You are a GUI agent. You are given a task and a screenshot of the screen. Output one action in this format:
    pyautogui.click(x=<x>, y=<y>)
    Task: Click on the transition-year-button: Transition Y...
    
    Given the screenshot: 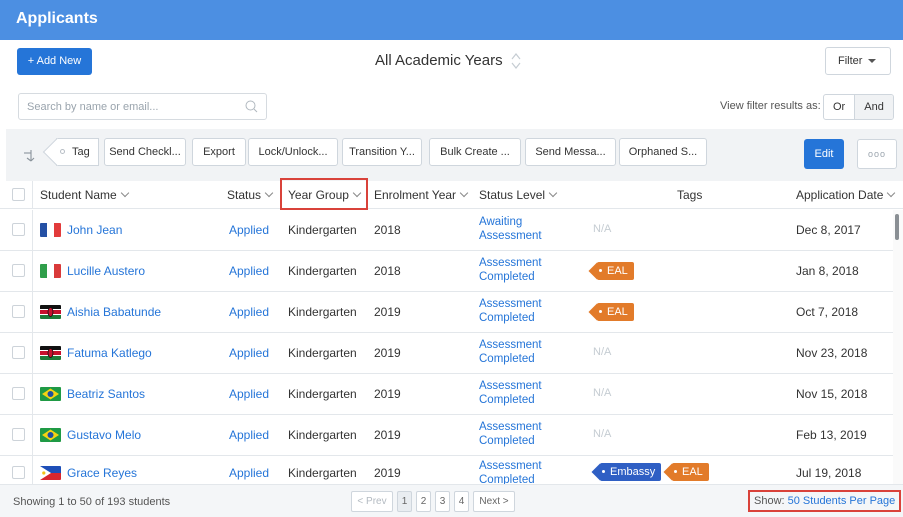 What is the action you would take?
    pyautogui.click(x=382, y=152)
    